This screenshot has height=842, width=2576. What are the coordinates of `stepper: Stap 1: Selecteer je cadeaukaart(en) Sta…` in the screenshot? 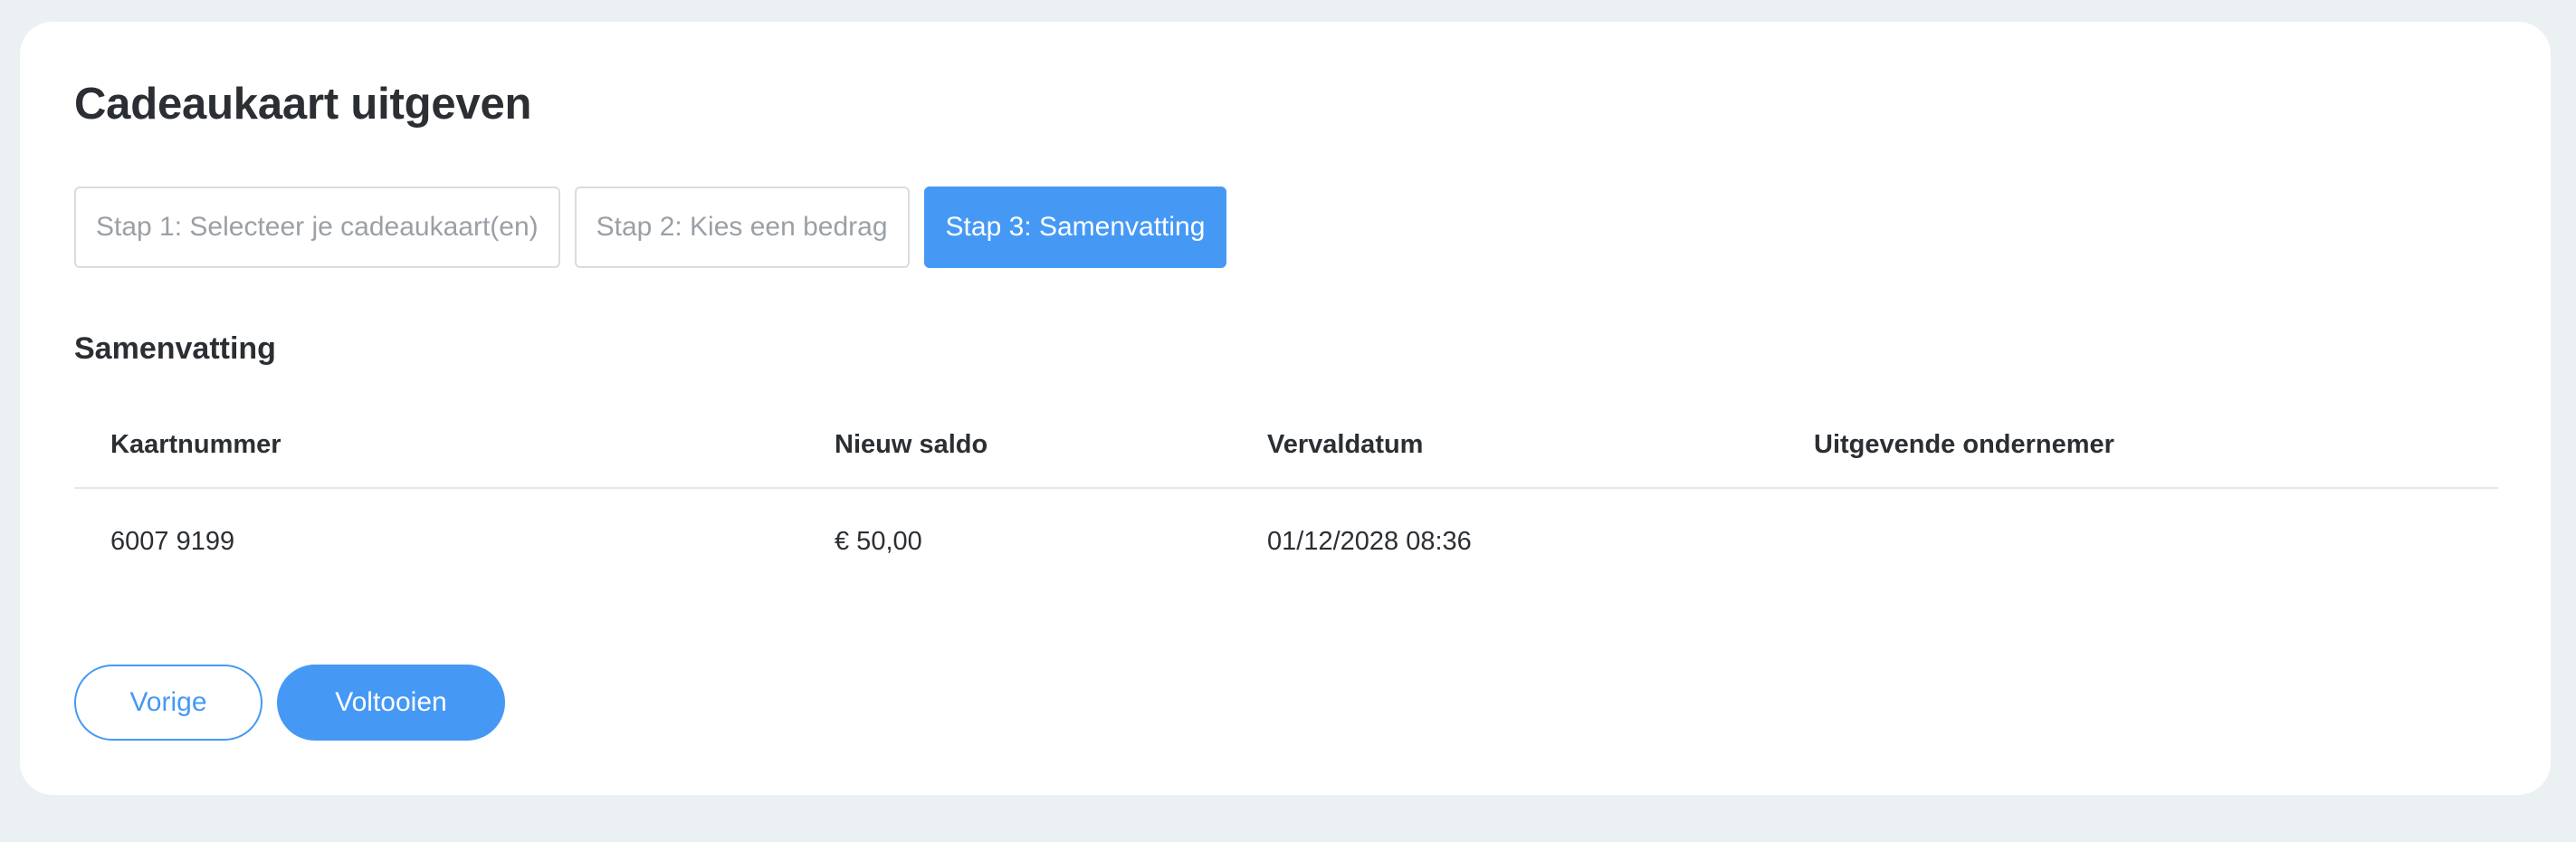 It's located at (650, 227).